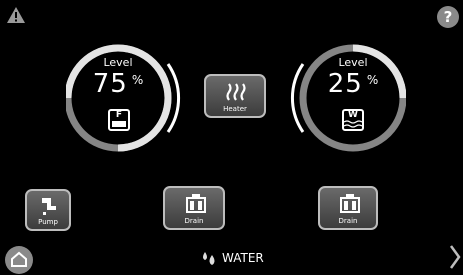 The height and width of the screenshot is (275, 463). What do you see at coordinates (16, 15) in the screenshot?
I see `warning-triangle-icon` at bounding box center [16, 15].